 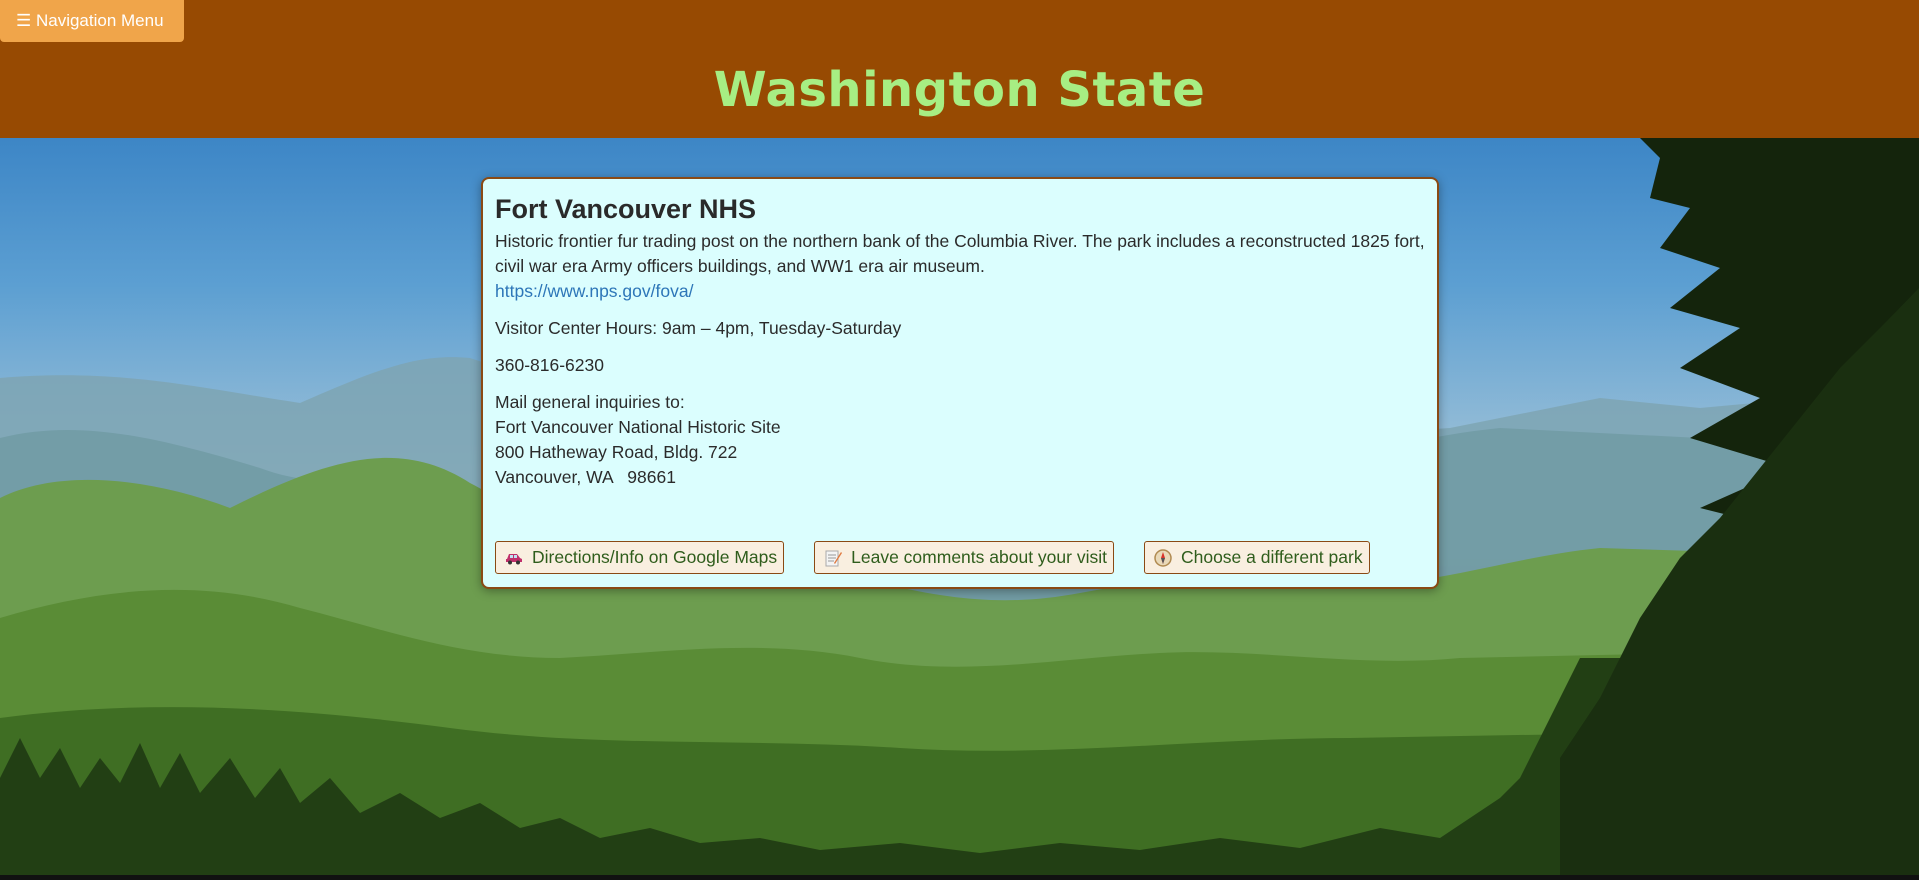 I want to click on compass-icon, so click(x=1163, y=558).